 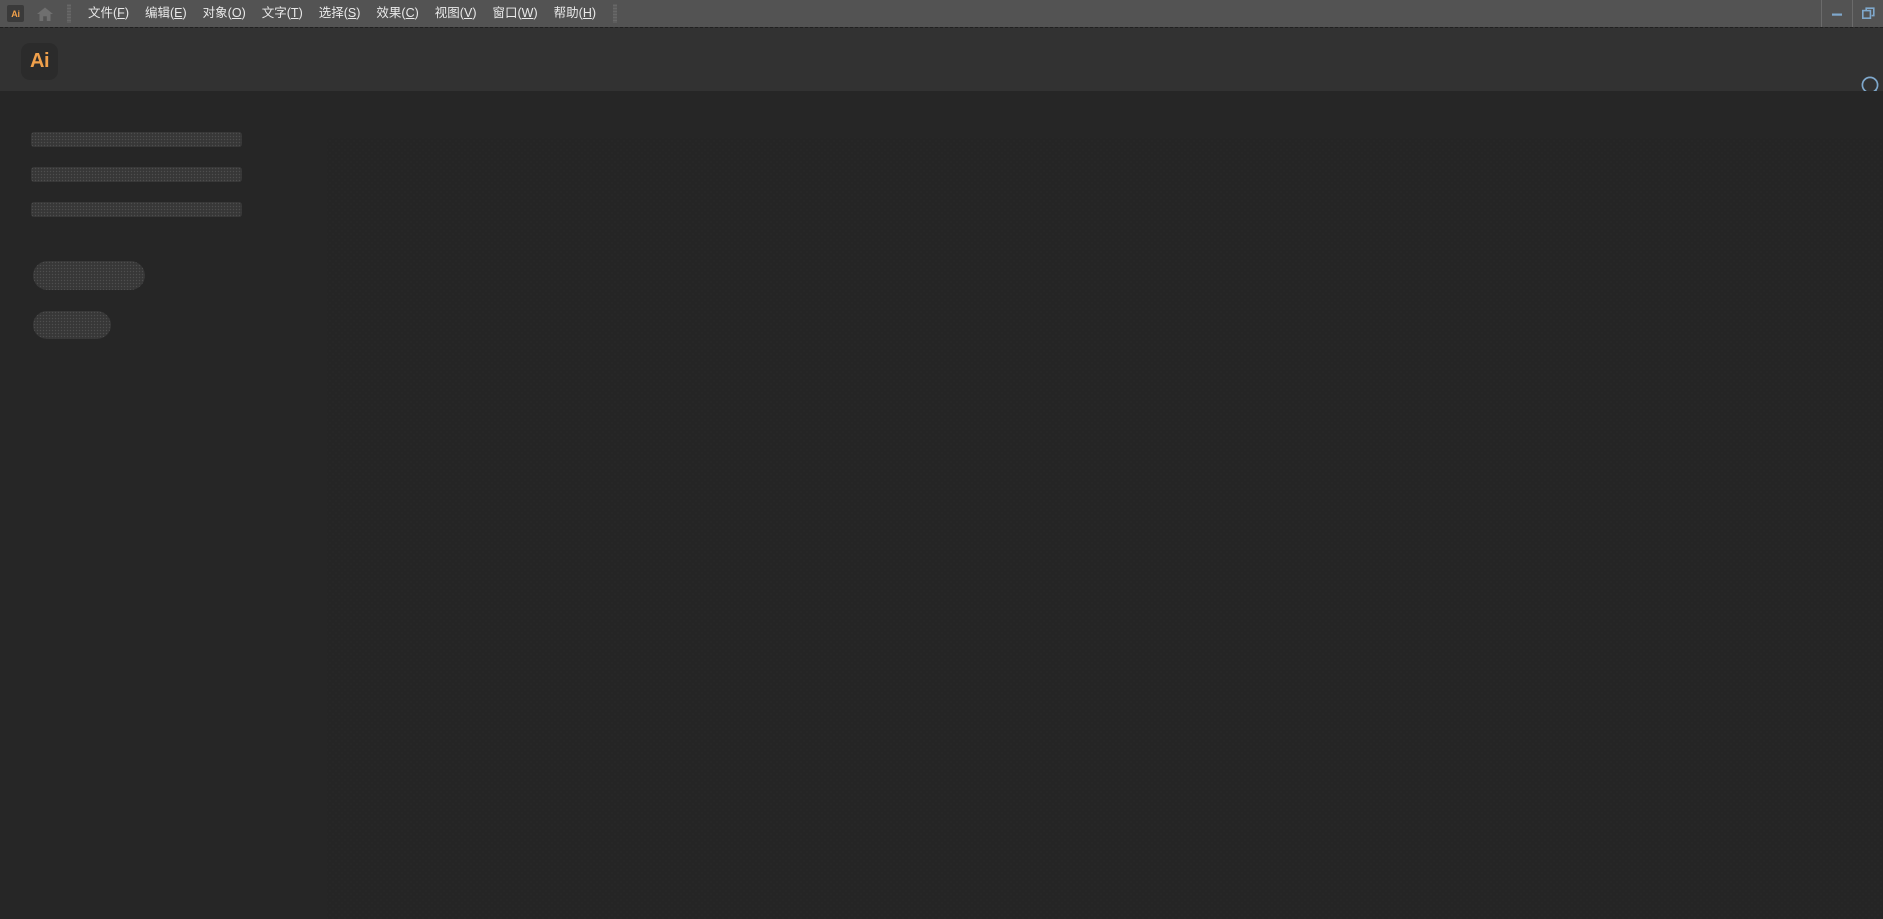 I want to click on menu-item-help: 帮助(H), so click(x=575, y=13).